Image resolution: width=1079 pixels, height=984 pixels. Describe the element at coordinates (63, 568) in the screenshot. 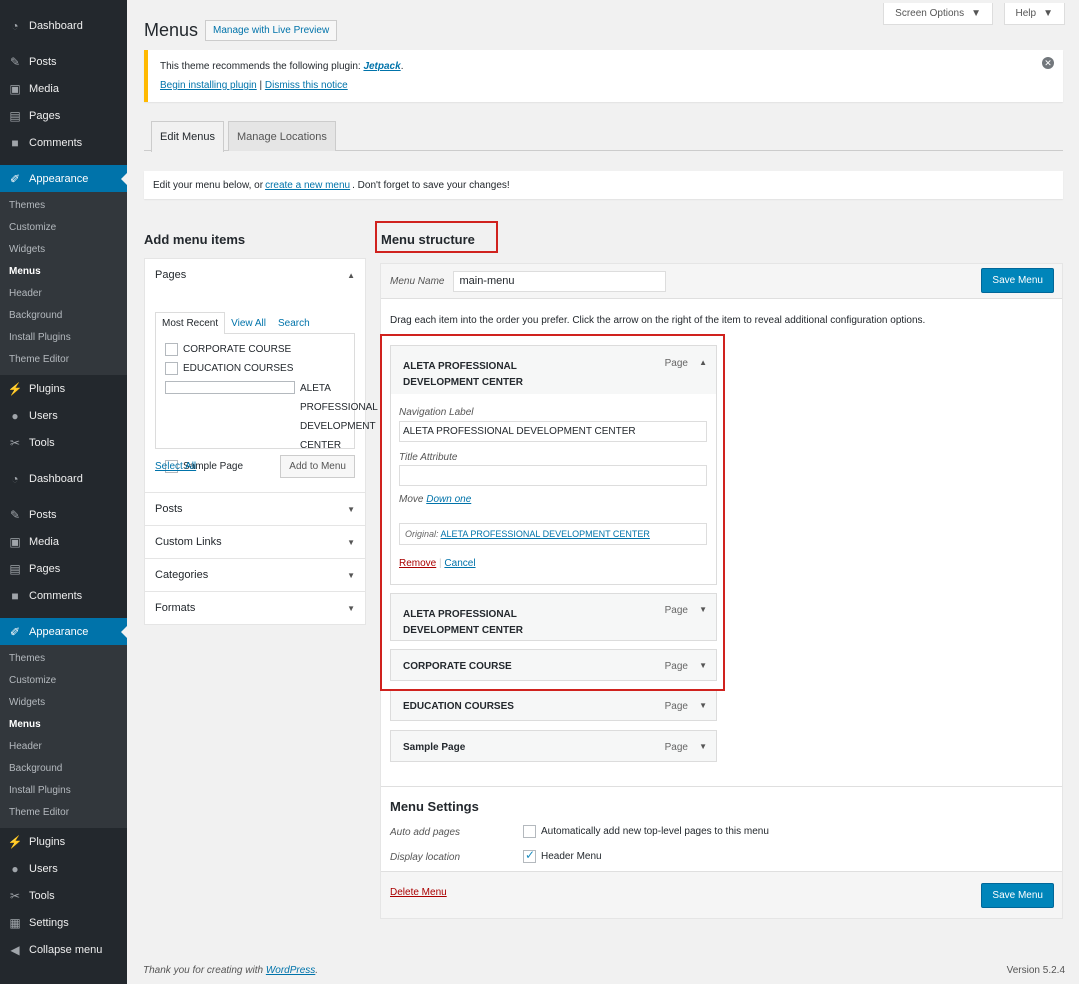

I see `sidebar-item-pages-2: ▤ Pages` at that location.